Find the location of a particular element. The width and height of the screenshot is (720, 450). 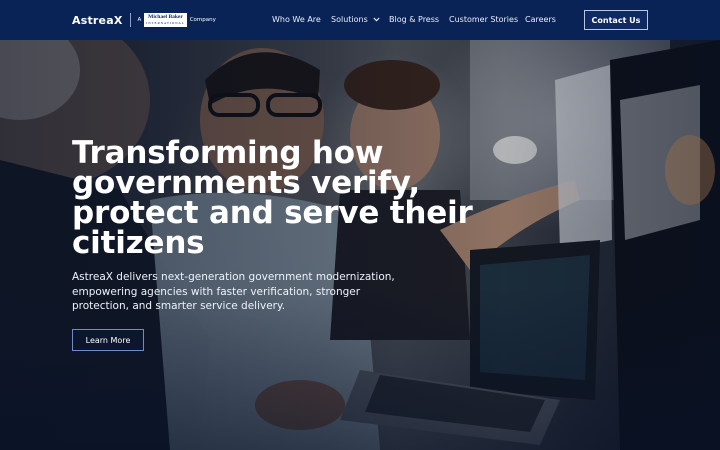

nav-solutions: Solutions is located at coordinates (355, 20).